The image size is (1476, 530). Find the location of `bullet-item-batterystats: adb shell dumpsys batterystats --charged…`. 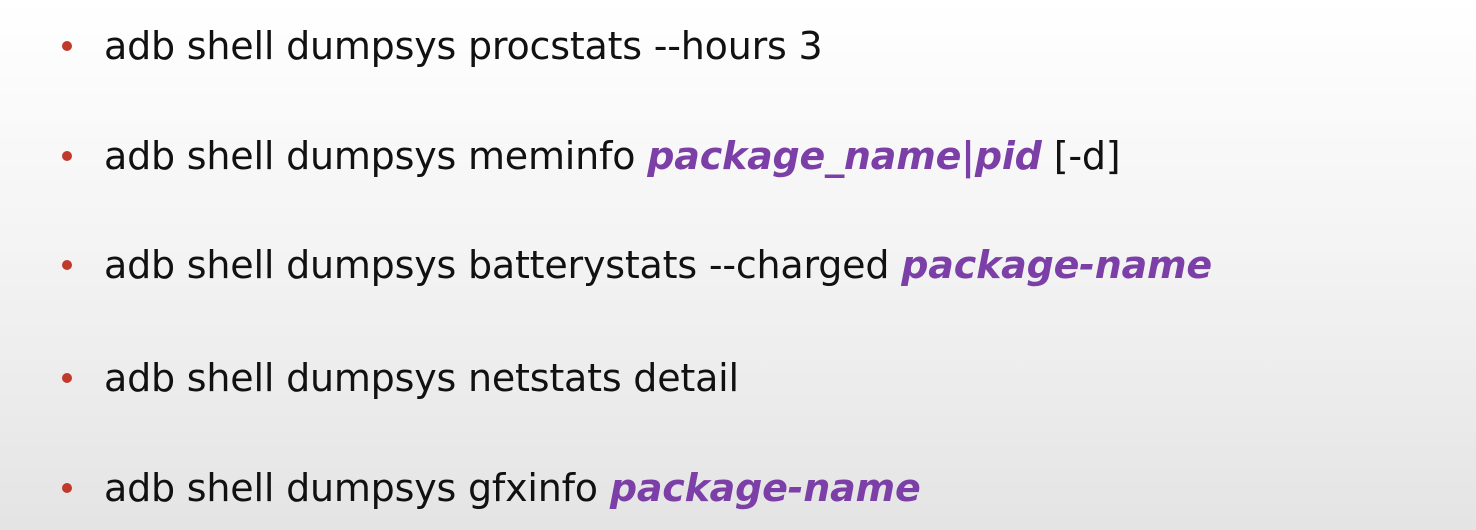

bullet-item-batterystats: adb shell dumpsys batterystats --charged… is located at coordinates (637, 265).